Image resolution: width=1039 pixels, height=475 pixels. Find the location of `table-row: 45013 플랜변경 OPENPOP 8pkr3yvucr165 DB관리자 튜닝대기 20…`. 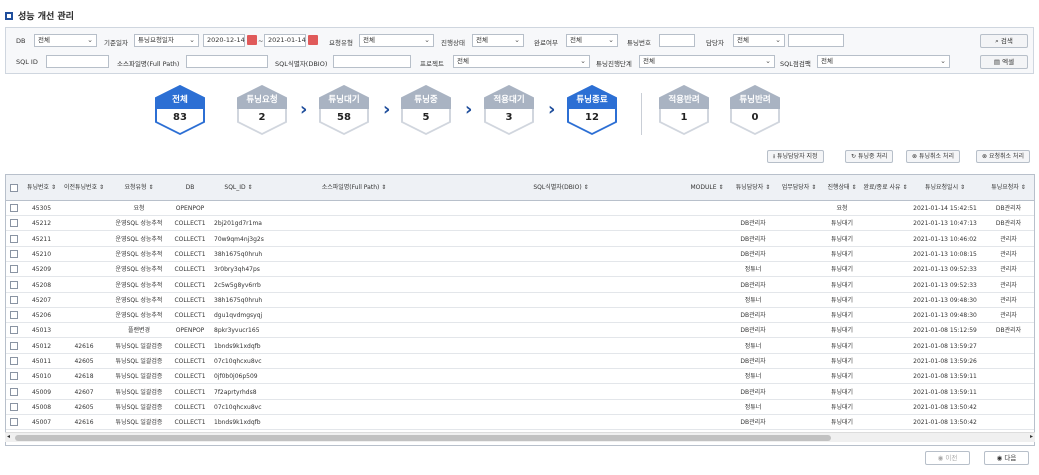

table-row: 45013 플랜변경 OPENPOP 8pkr3yvucr165 DB관리자 튜닝대기 20… is located at coordinates (520, 331).